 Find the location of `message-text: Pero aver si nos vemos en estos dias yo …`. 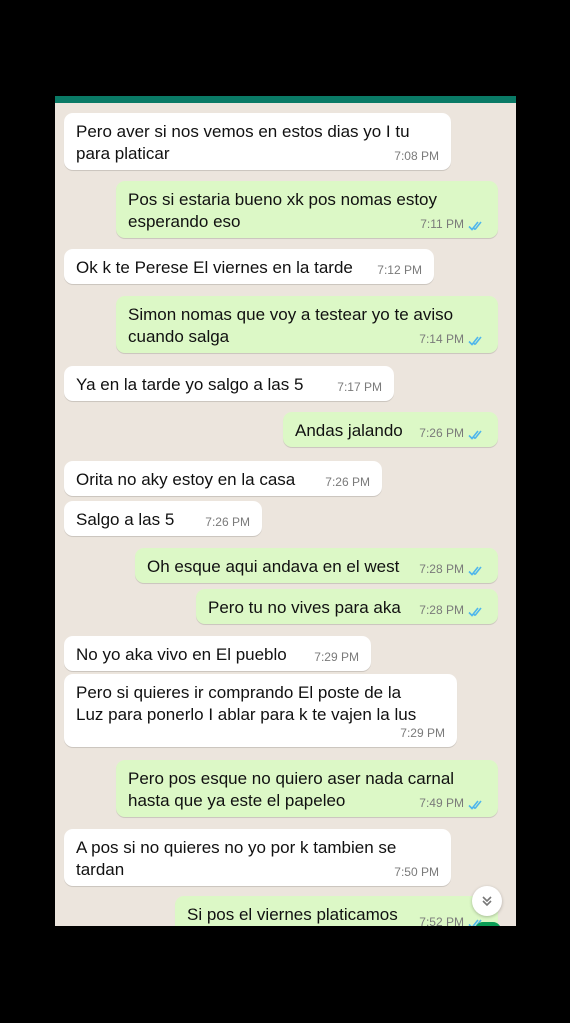

message-text: Pero aver si nos vemos en estos dias yo … is located at coordinates (243, 142).